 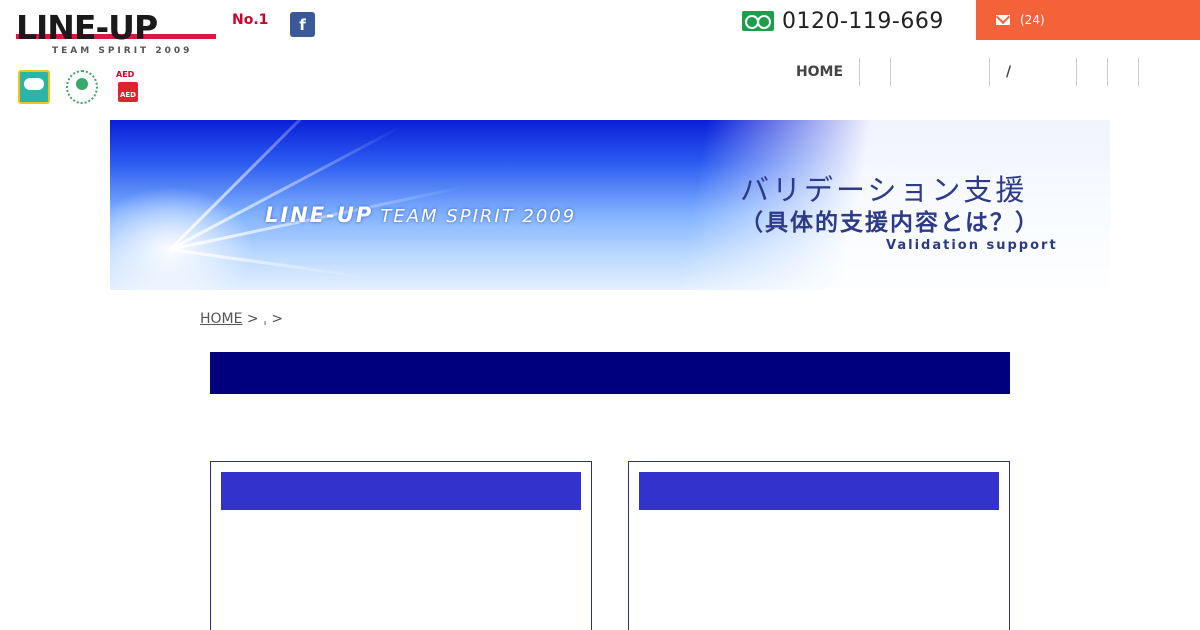 I want to click on mail-icon, so click(x=1003, y=20).